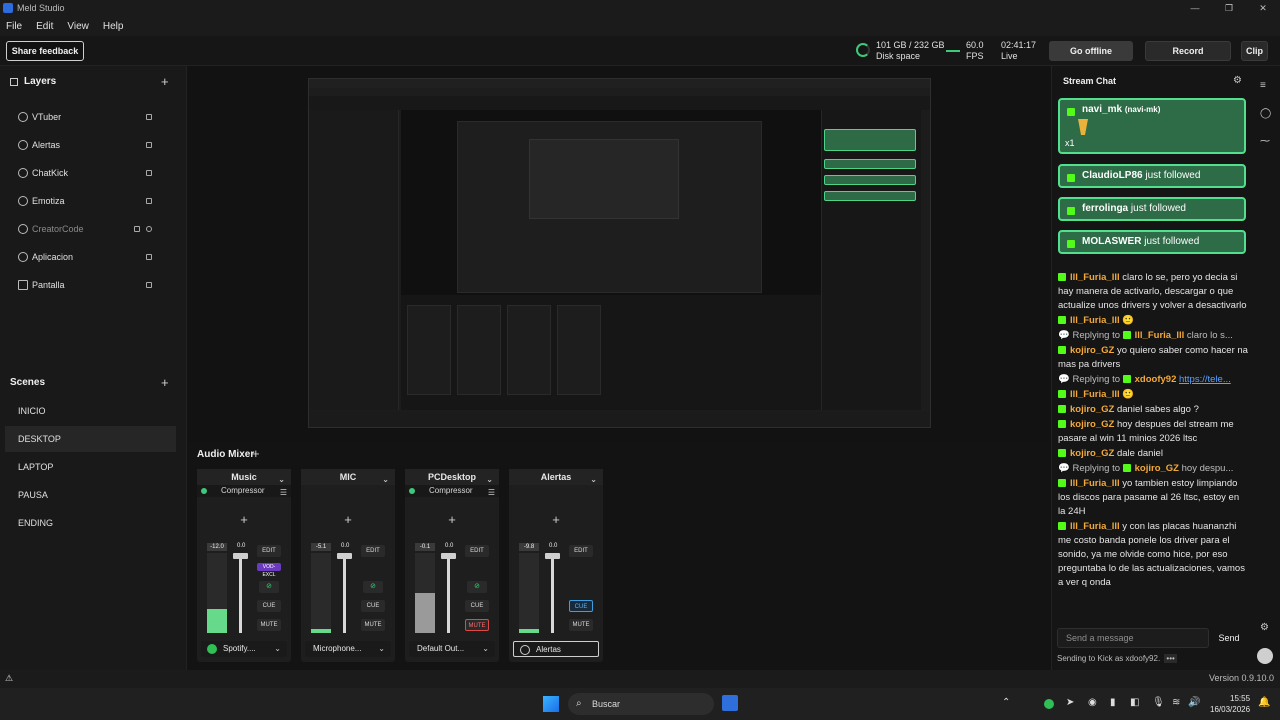  Describe the element at coordinates (1229, 8) in the screenshot. I see `maximize-button: ❐` at that location.